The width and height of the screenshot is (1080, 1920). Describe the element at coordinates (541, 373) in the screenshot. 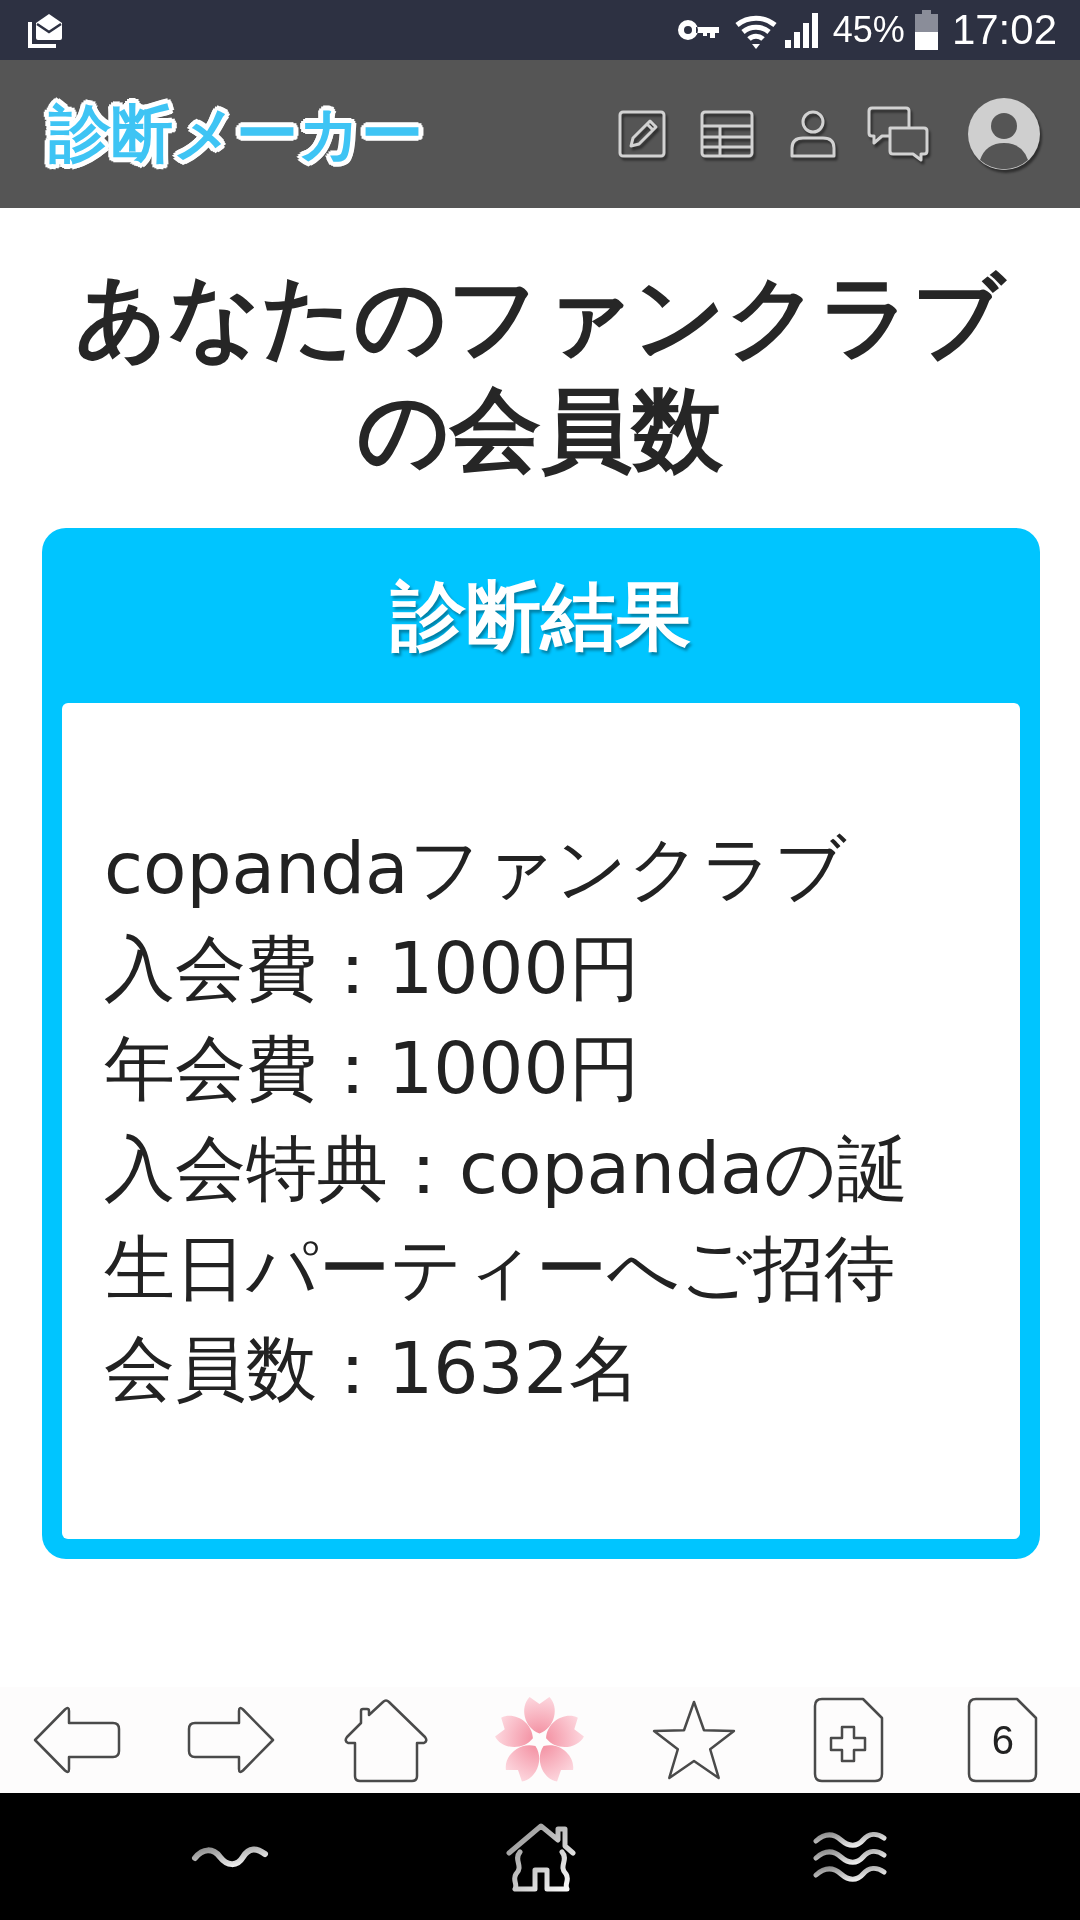

I see `page-title: あなたのファンクラブの会員数` at that location.